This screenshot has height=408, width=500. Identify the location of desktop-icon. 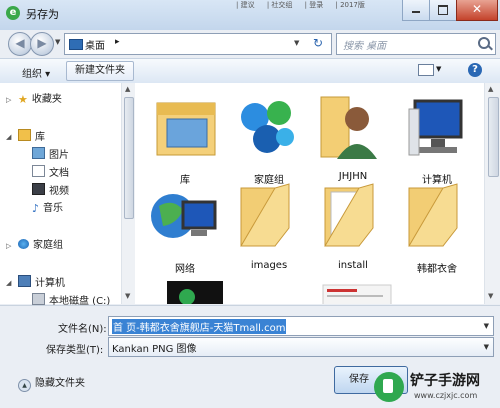
(76, 44).